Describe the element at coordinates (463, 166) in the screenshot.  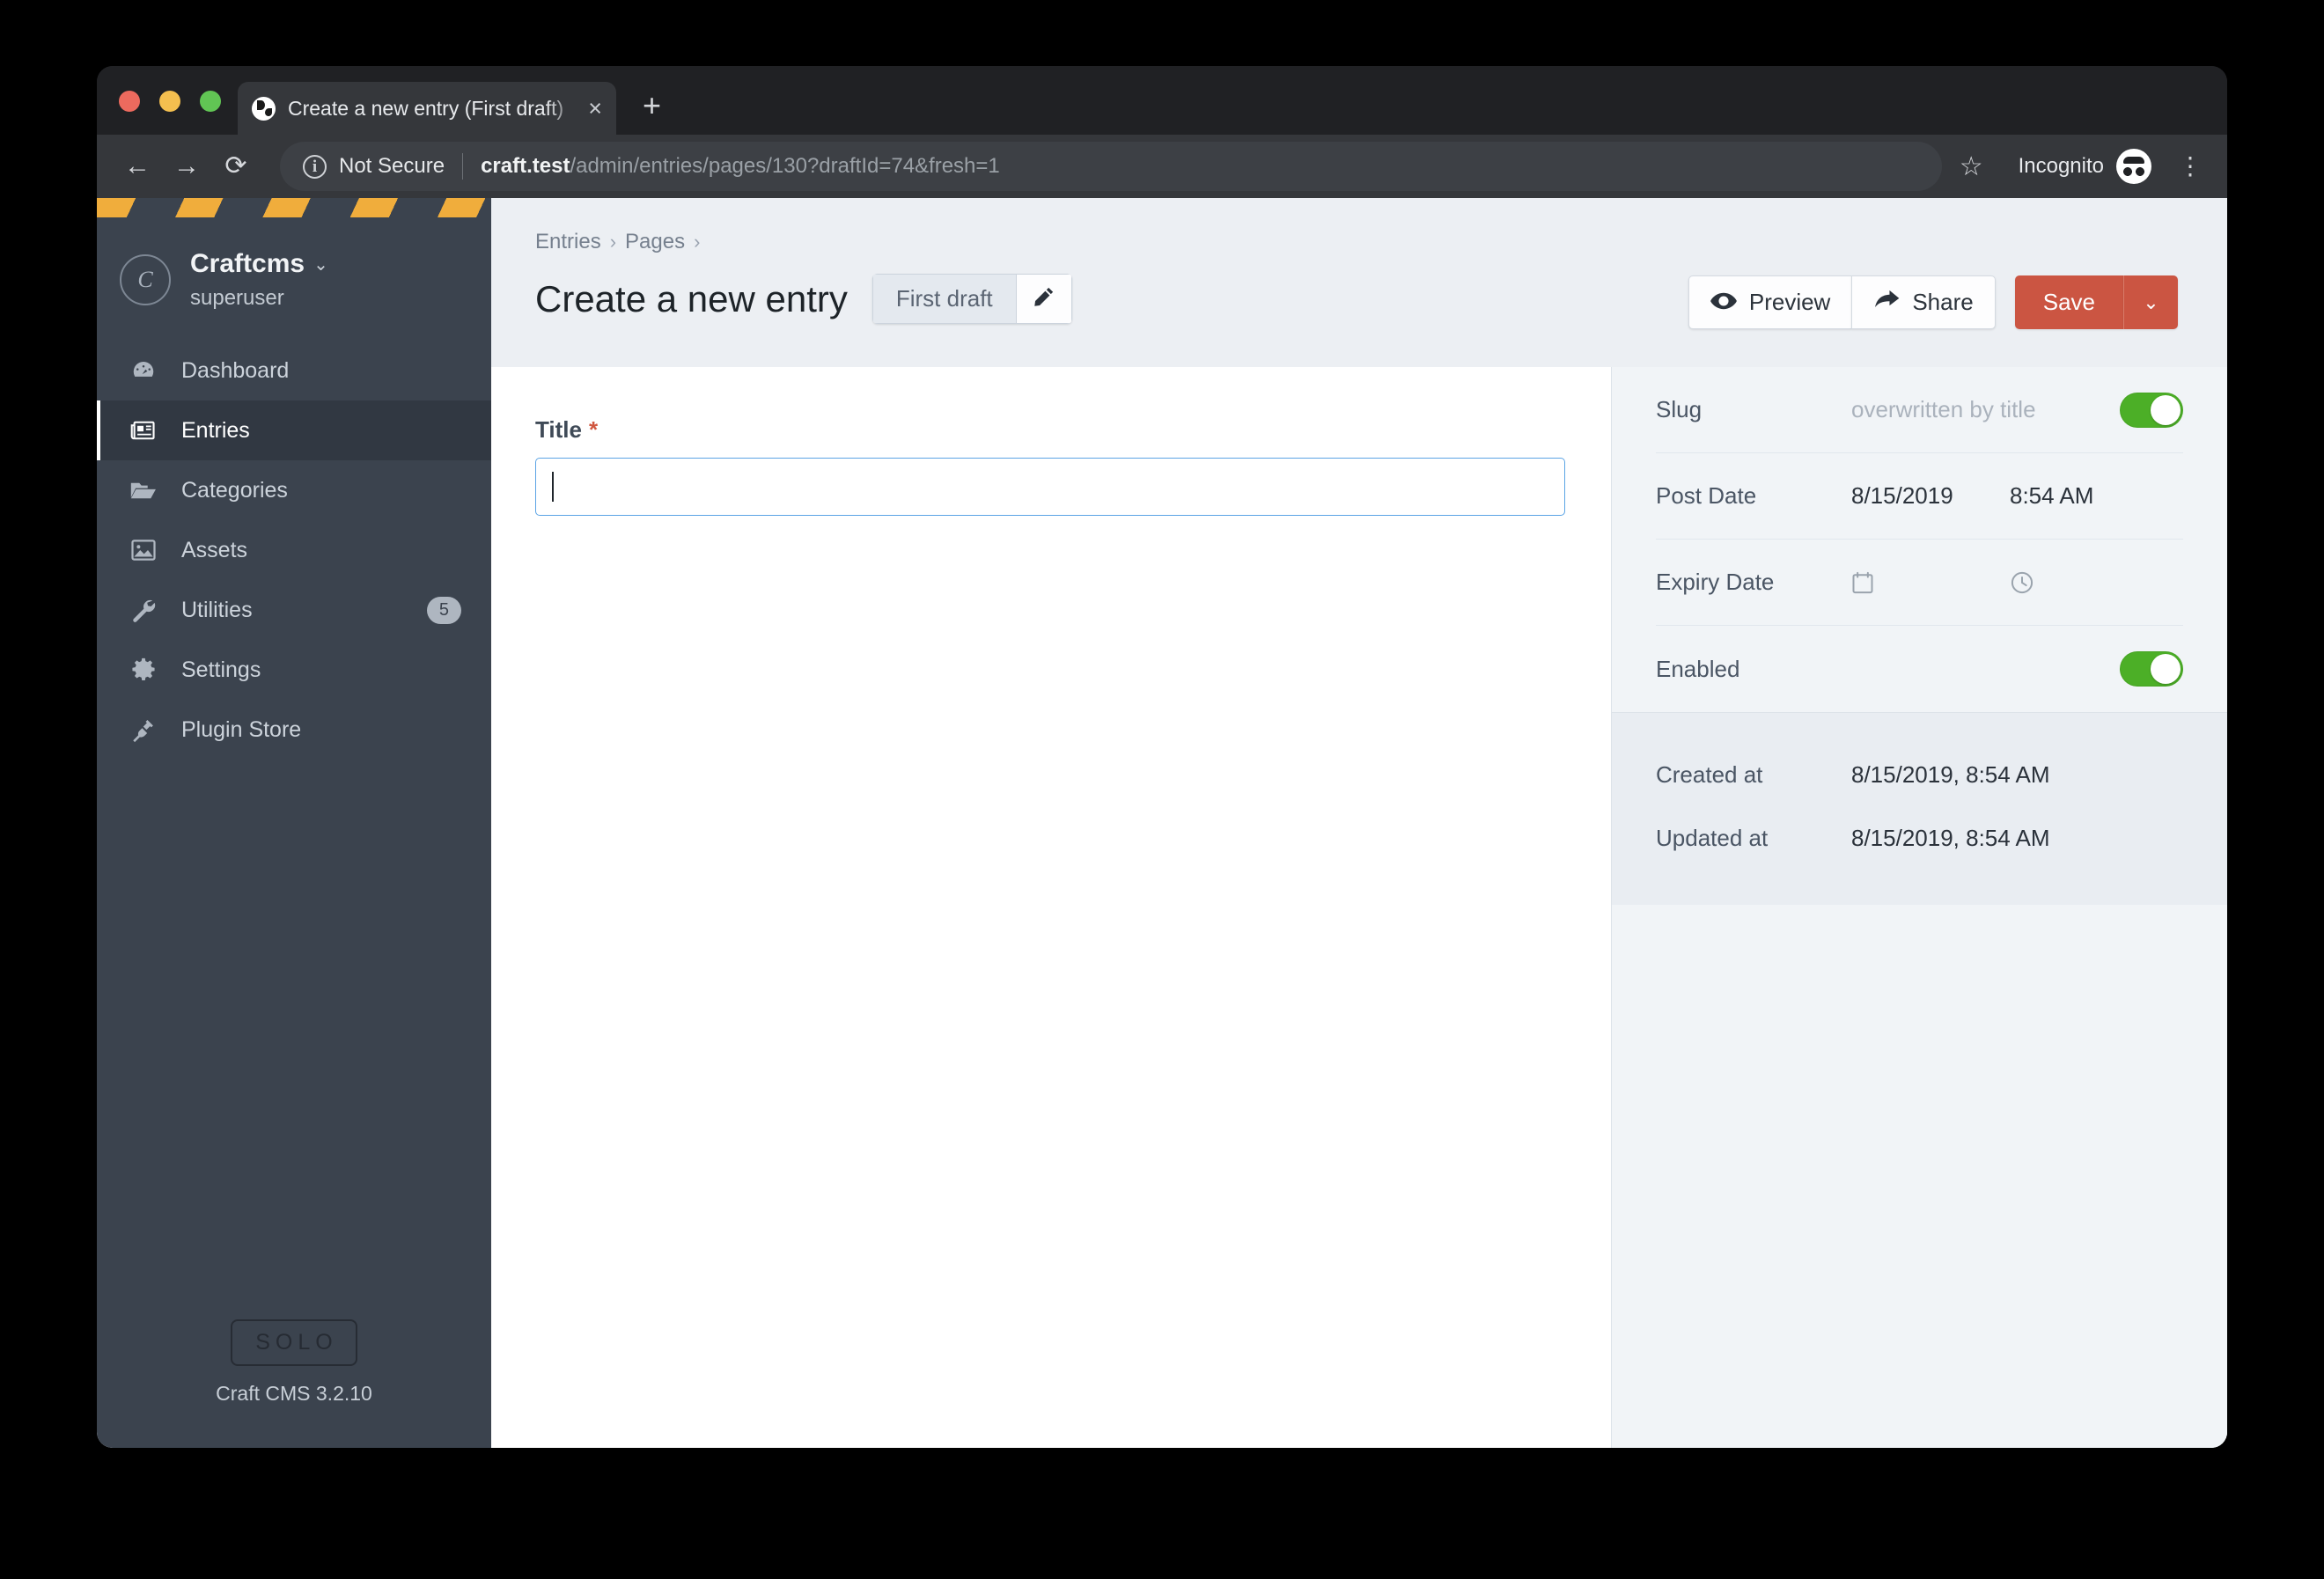
I see `divider` at that location.